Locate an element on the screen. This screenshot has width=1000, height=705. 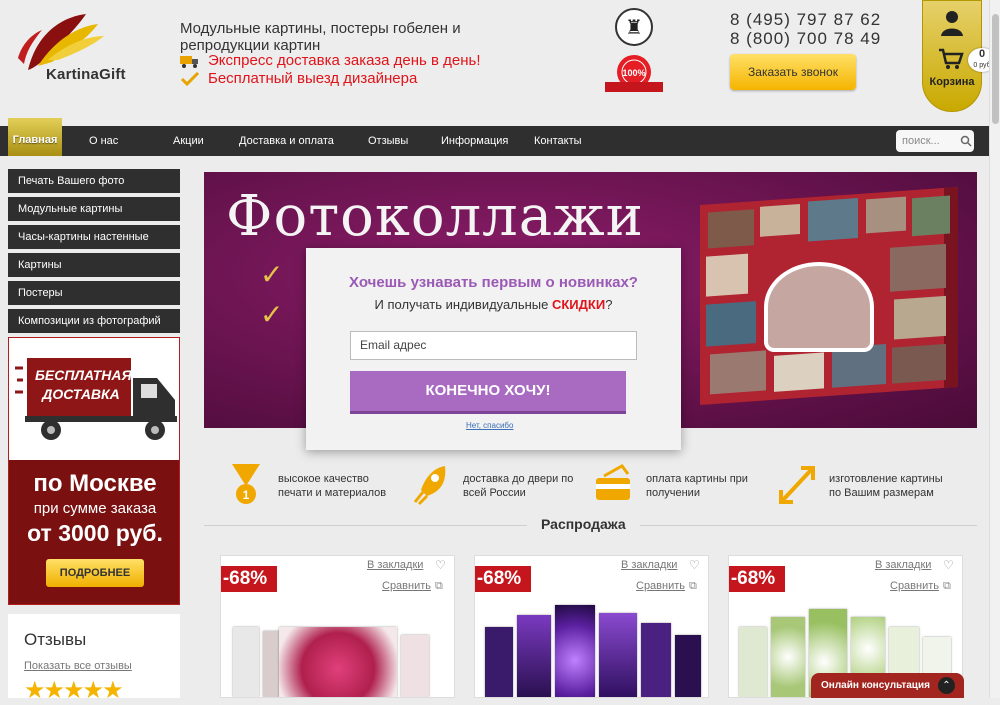
phone-tollfree: 8 (800) 700 78 49 is located at coordinates (805, 39).